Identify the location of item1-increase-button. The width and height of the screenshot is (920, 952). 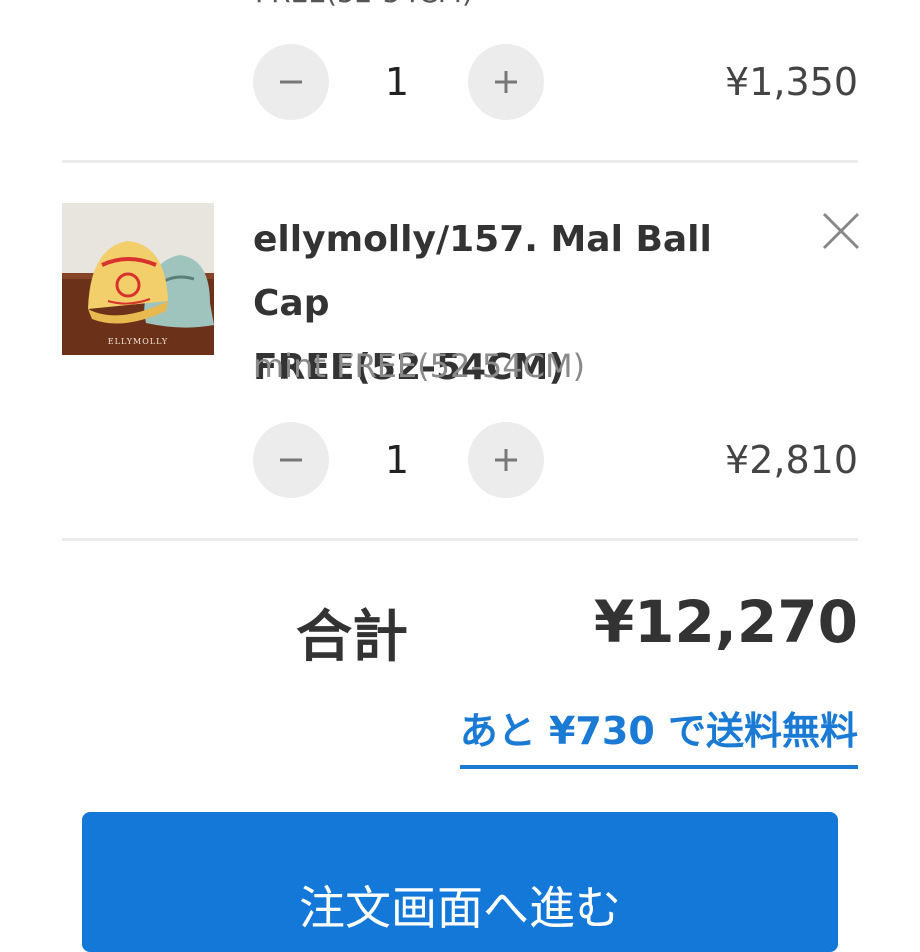
(506, 82).